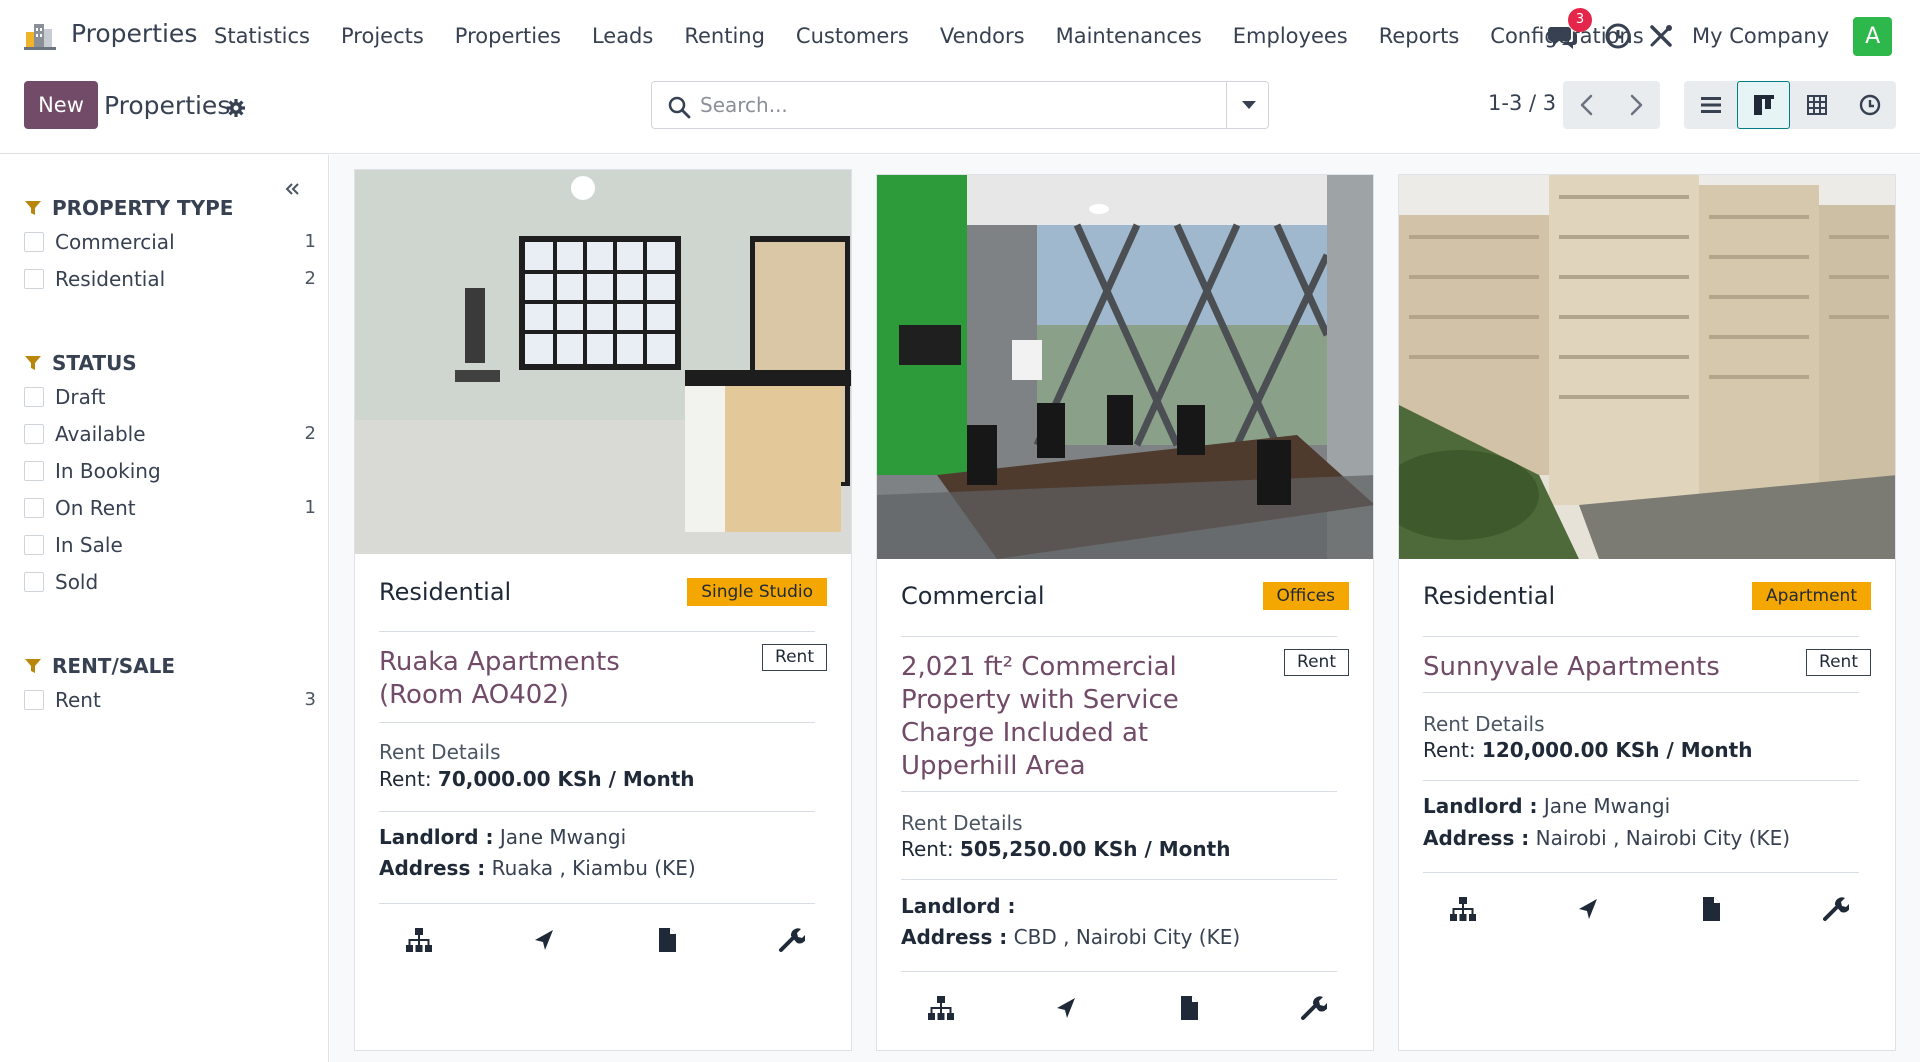 The image size is (1920, 1062). Describe the element at coordinates (1873, 36) in the screenshot. I see `user-avatar: A` at that location.